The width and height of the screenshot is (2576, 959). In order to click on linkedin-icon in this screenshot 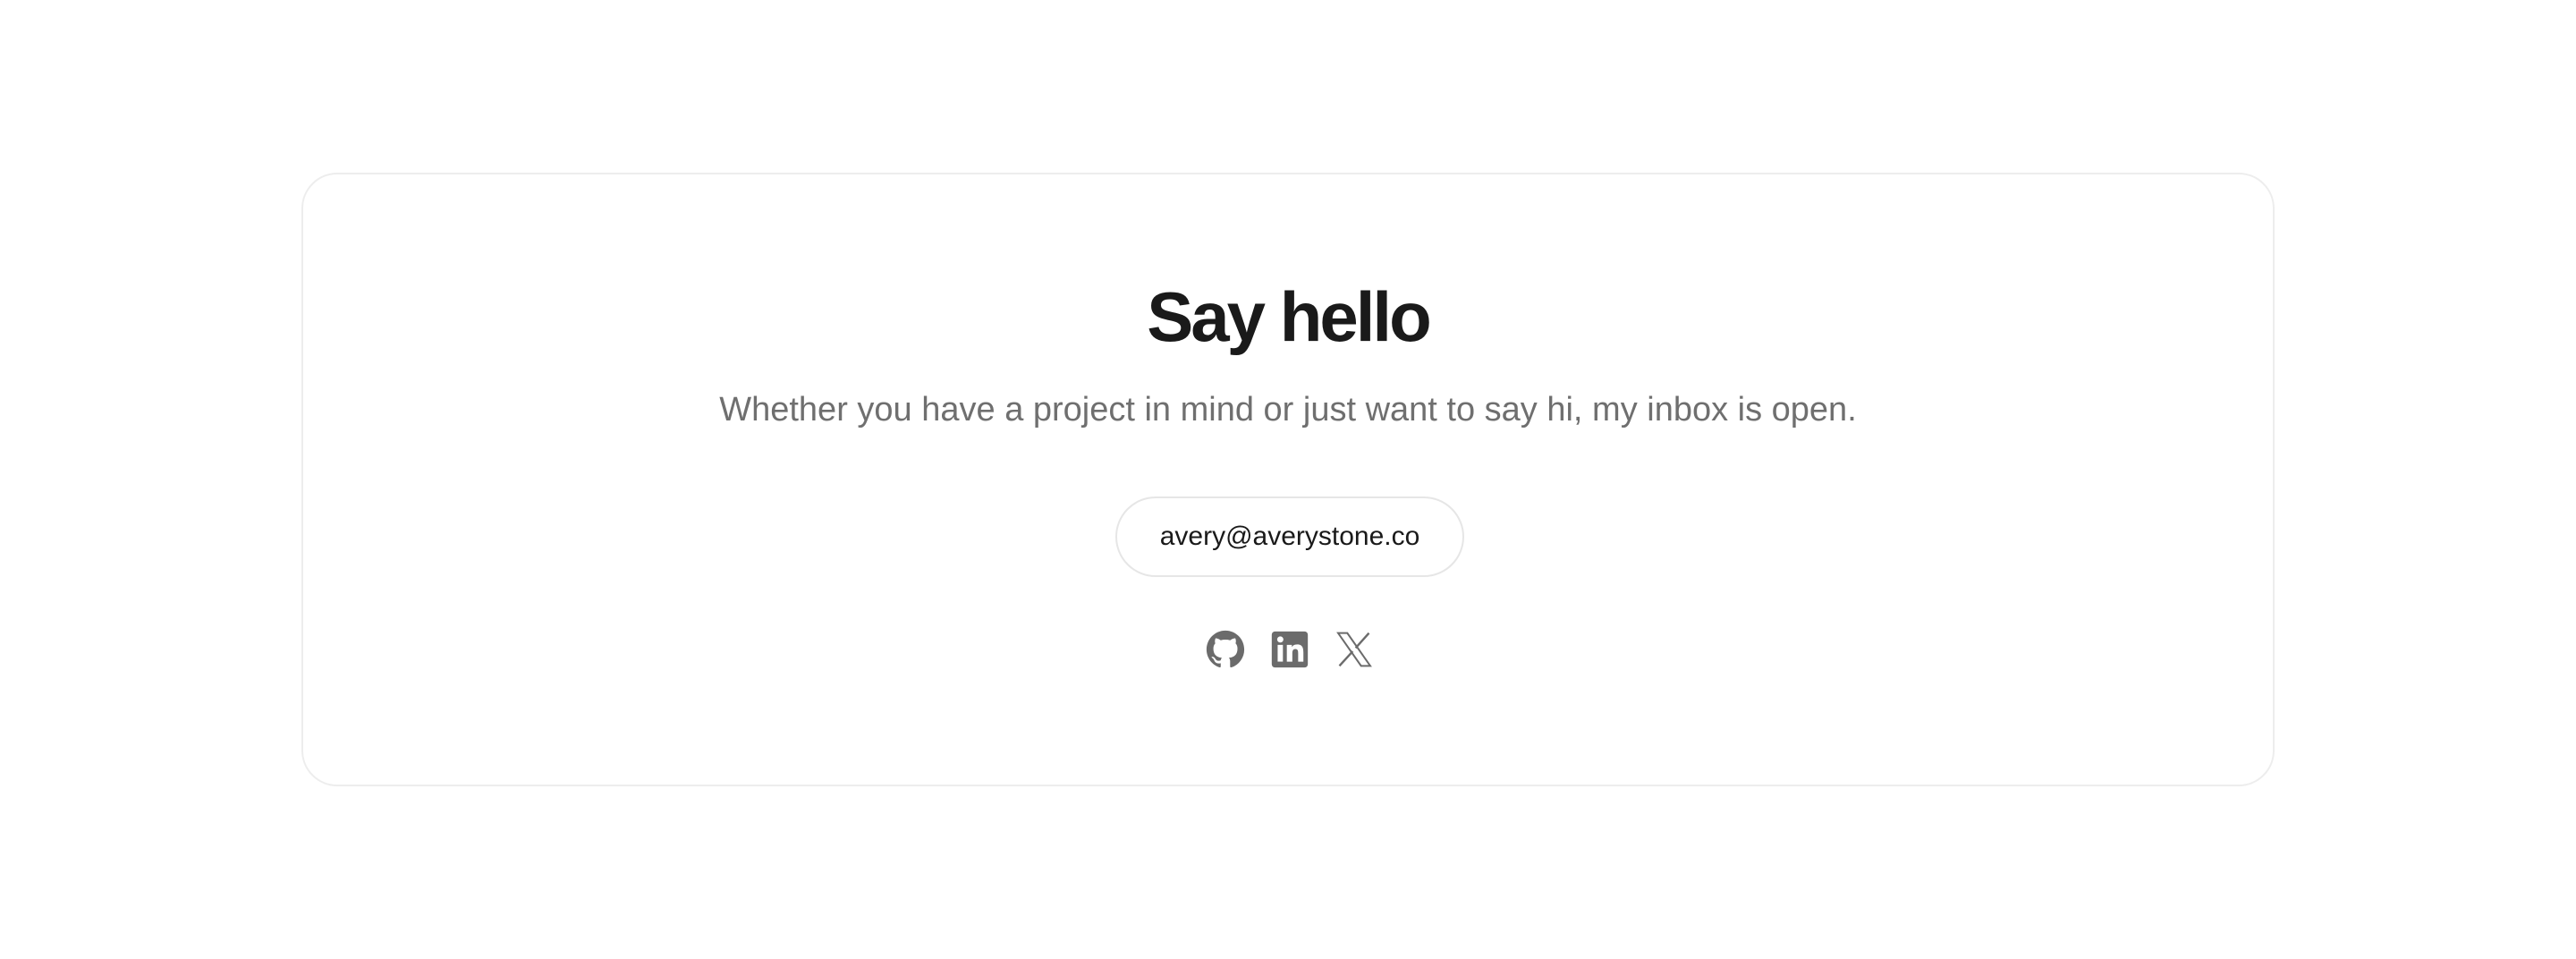, I will do `click(1290, 649)`.